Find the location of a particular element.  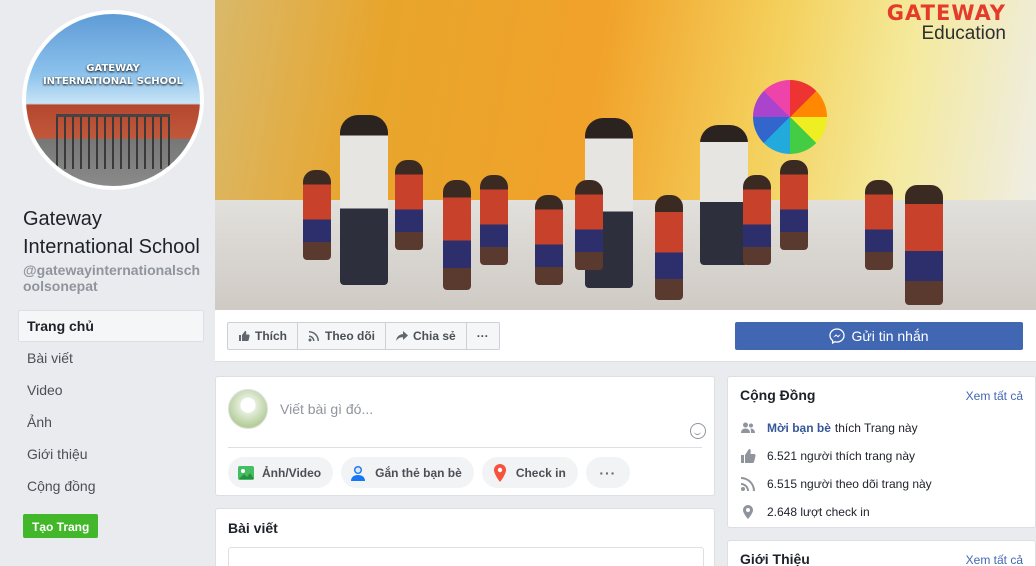

follows-row: 6.515 người theo dõi trang này is located at coordinates (836, 484).